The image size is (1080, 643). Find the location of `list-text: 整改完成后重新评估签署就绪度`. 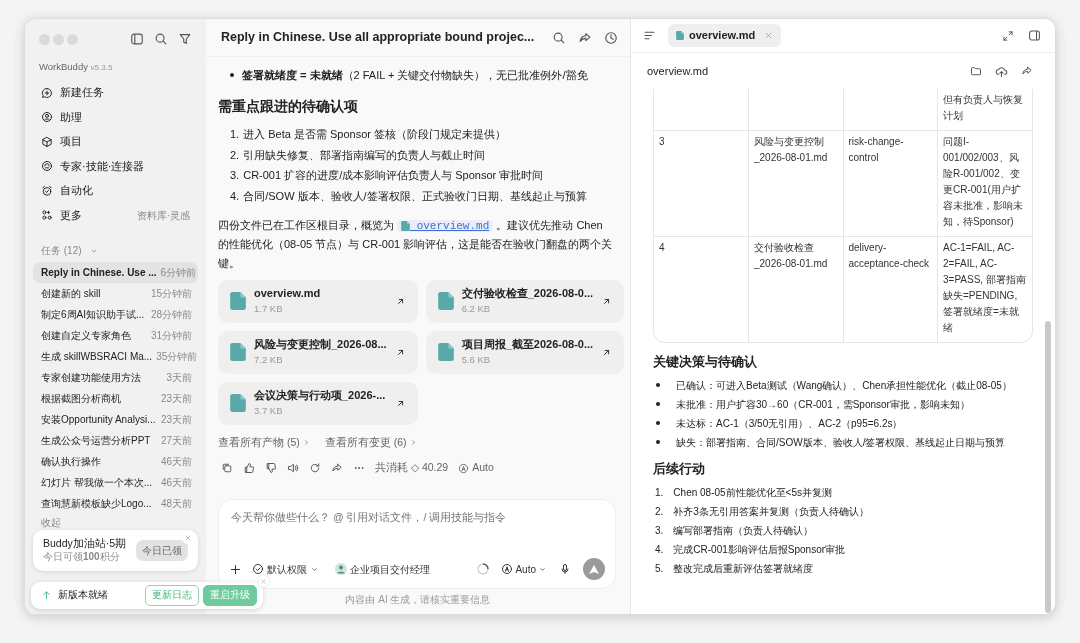

list-text: 整改完成后重新评估签署就绪度 is located at coordinates (743, 569).